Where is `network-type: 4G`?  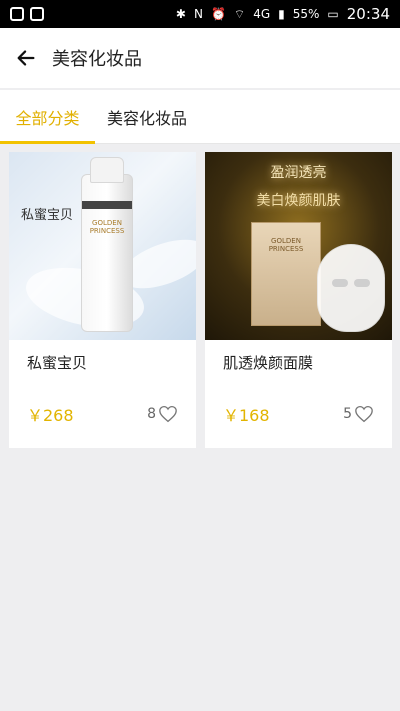
network-type: 4G is located at coordinates (262, 14).